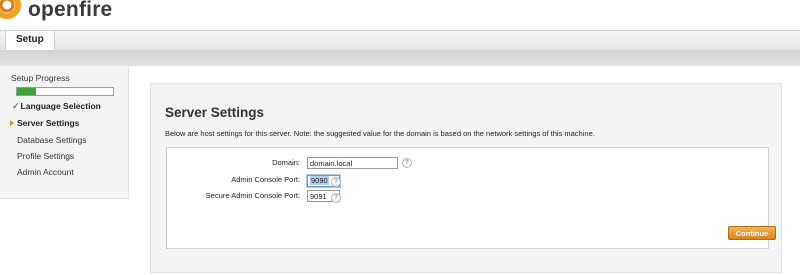 This screenshot has height=275, width=800. What do you see at coordinates (40, 78) in the screenshot?
I see `setup-progress-label: Setup Progress` at bounding box center [40, 78].